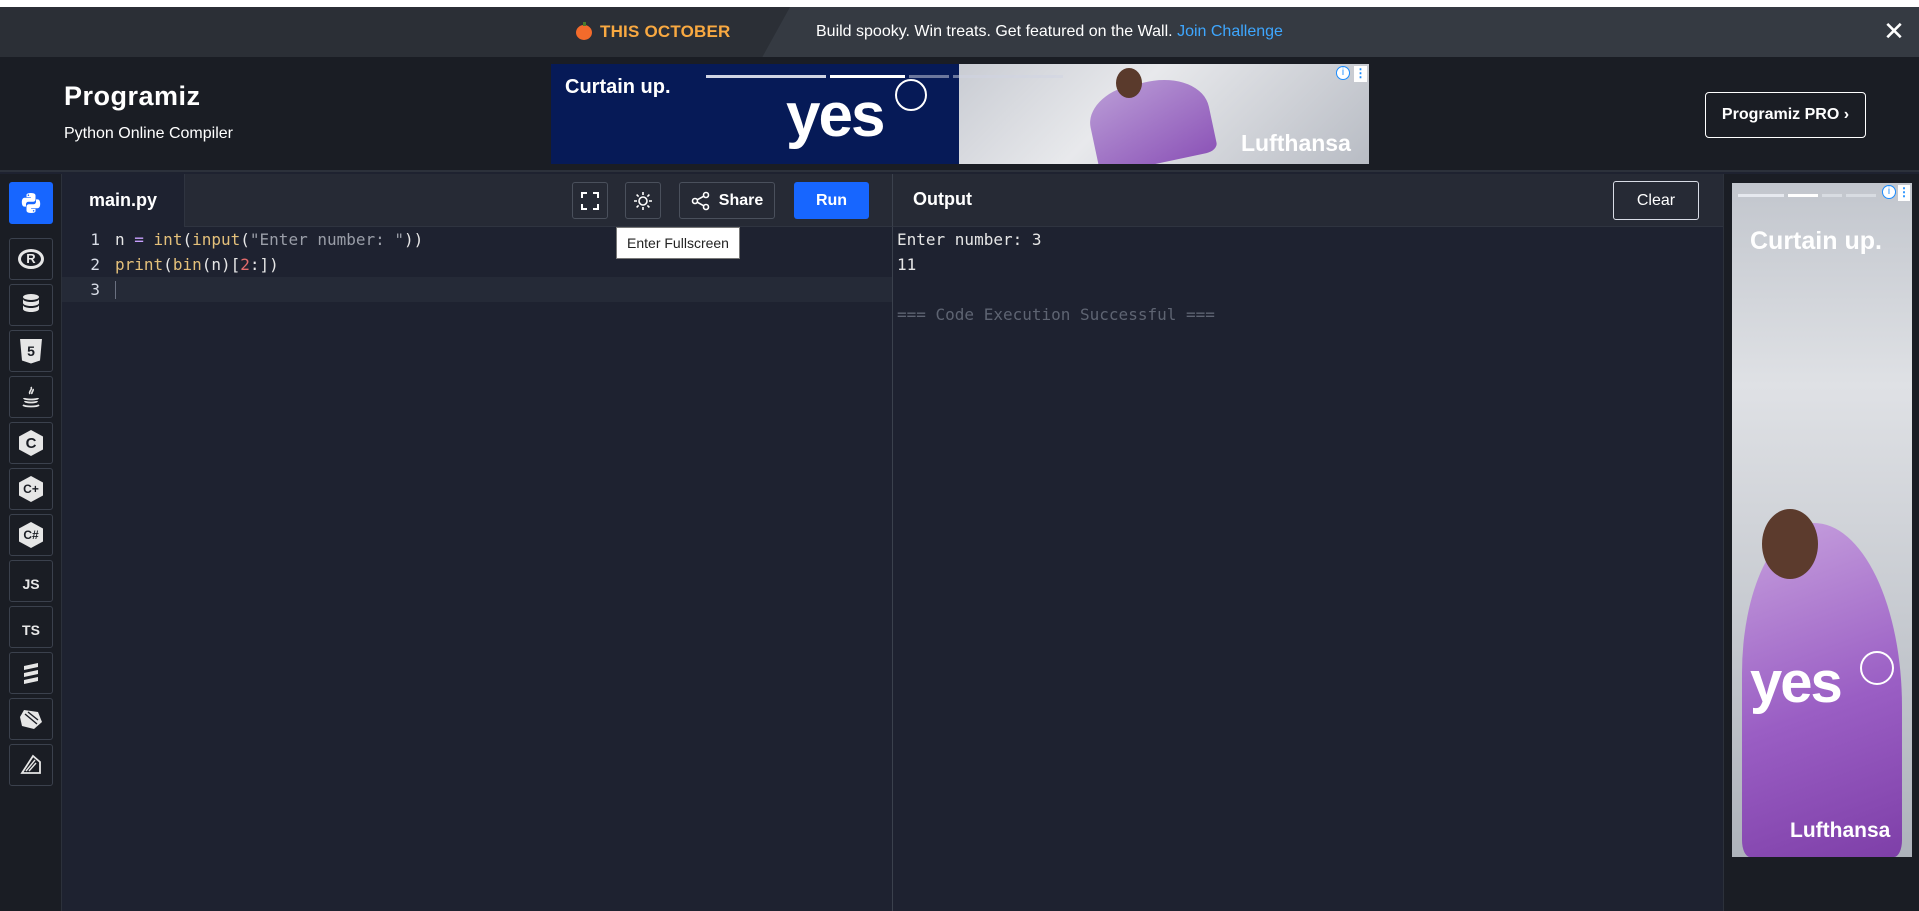  What do you see at coordinates (1894, 31) in the screenshot?
I see `close-icon: ✕` at bounding box center [1894, 31].